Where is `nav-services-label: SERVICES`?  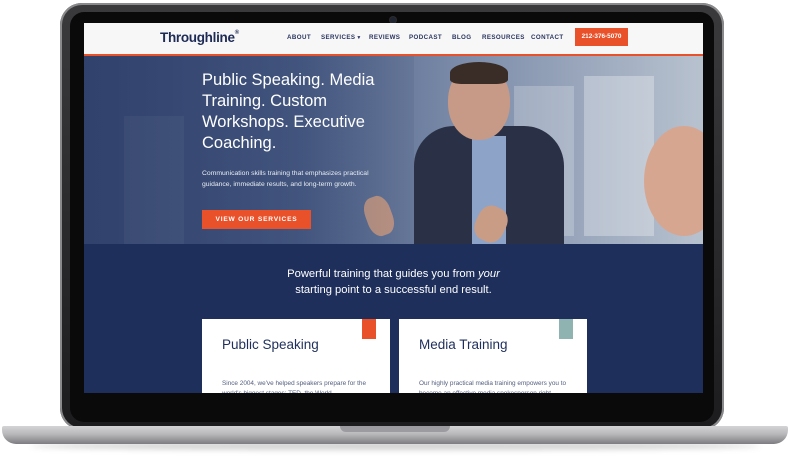 nav-services-label: SERVICES is located at coordinates (338, 37).